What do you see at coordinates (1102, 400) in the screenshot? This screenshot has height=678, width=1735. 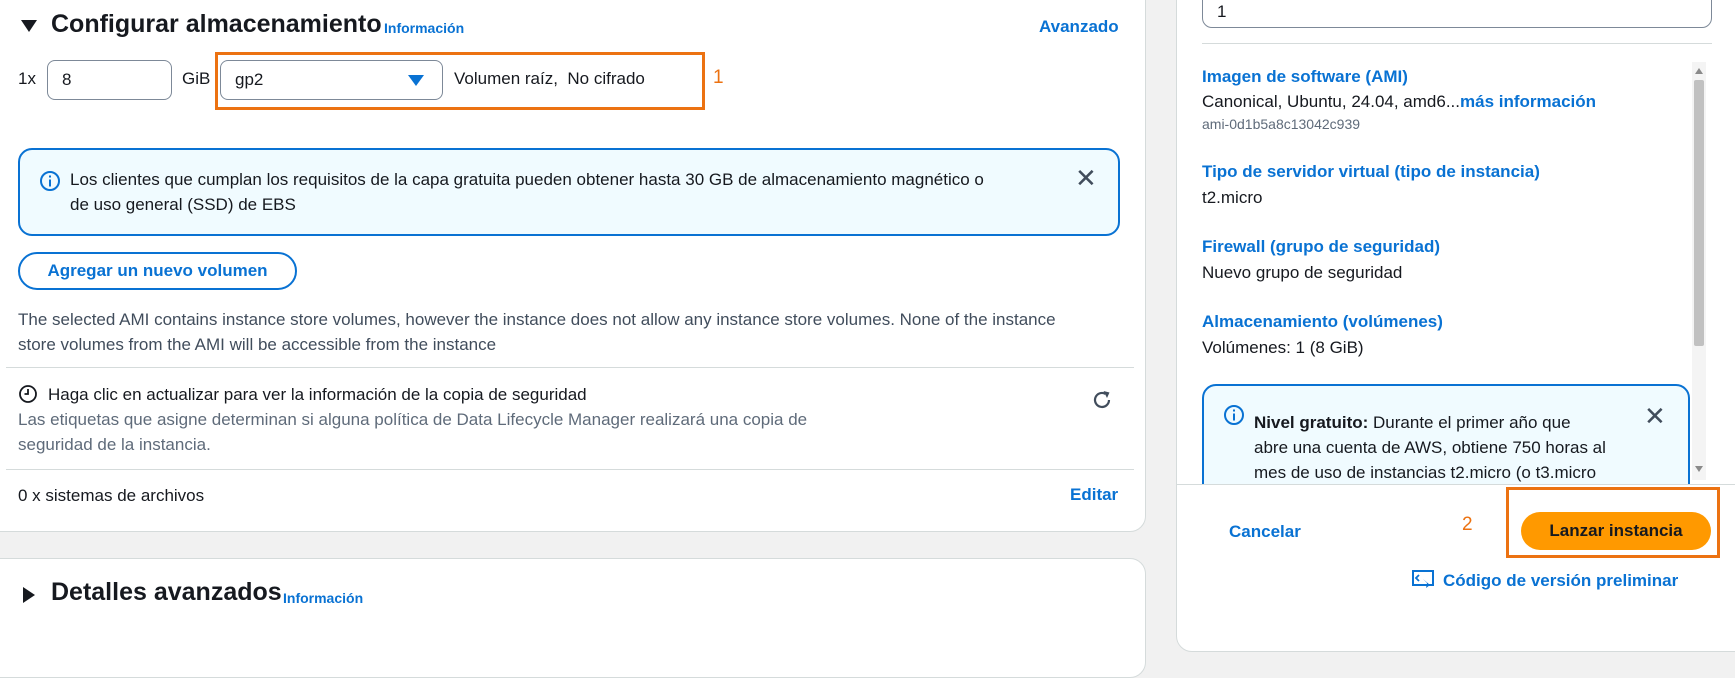 I see `refresh-icon` at bounding box center [1102, 400].